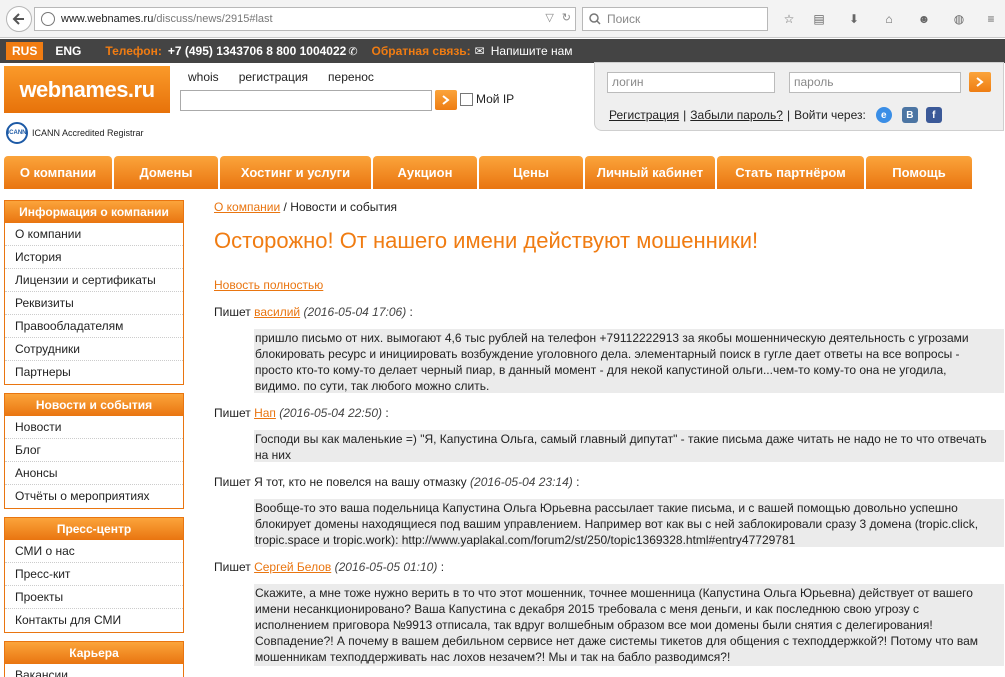 The image size is (1005, 677). What do you see at coordinates (94, 326) in the screenshot?
I see `sidebar-item: Правообладателям` at bounding box center [94, 326].